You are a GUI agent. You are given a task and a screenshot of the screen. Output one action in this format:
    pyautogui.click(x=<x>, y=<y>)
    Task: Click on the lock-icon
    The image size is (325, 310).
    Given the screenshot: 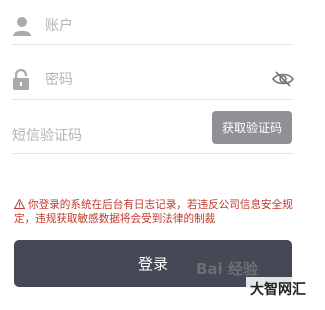 What is the action you would take?
    pyautogui.click(x=23, y=79)
    